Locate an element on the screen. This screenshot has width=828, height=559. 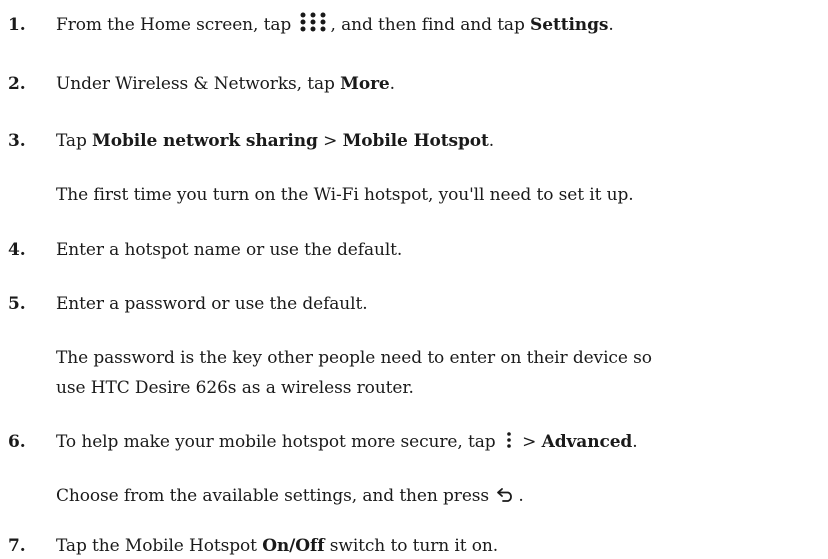
step-text-part: , and then find and tap is located at coordinates (430, 25).